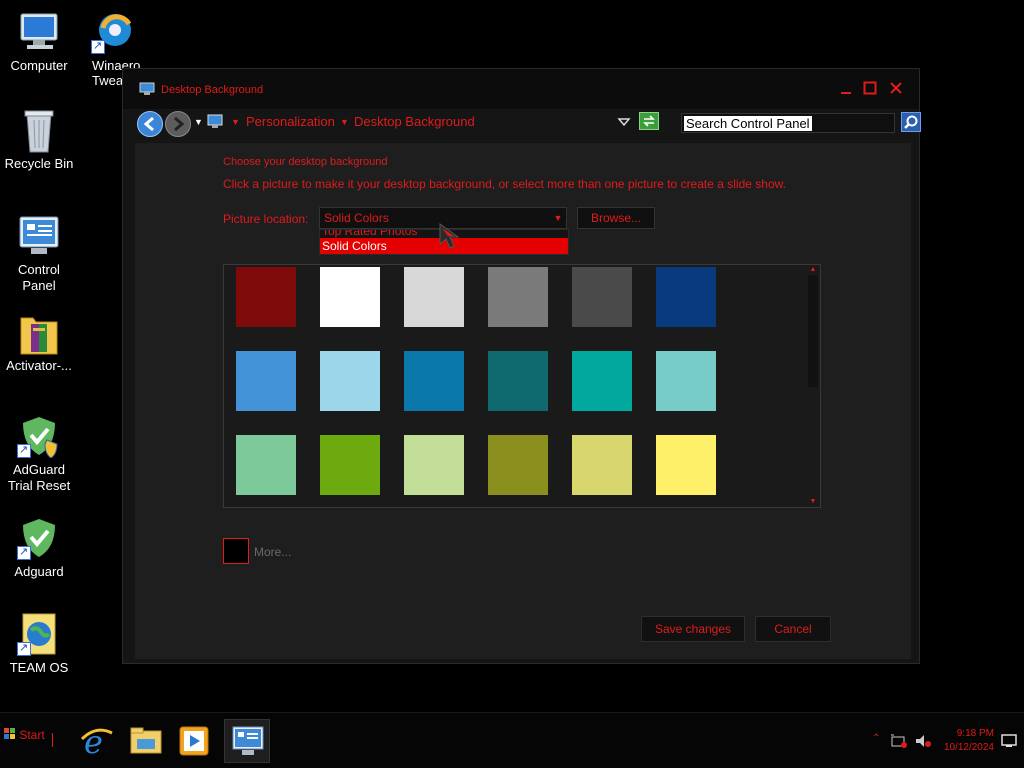 This screenshot has height=768, width=1024. I want to click on desktop-icon-label: Control Panel, so click(39, 277).